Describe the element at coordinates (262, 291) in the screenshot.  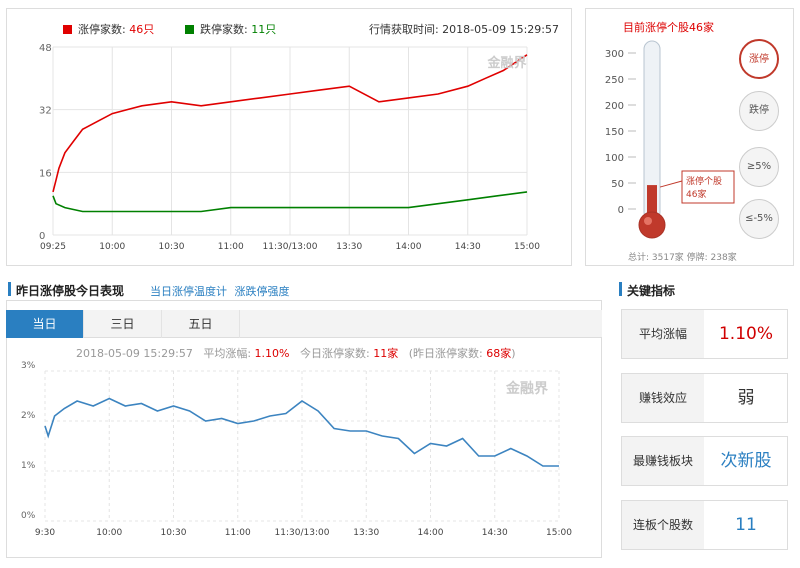
I see `link-strength: 涨跌停强度` at that location.